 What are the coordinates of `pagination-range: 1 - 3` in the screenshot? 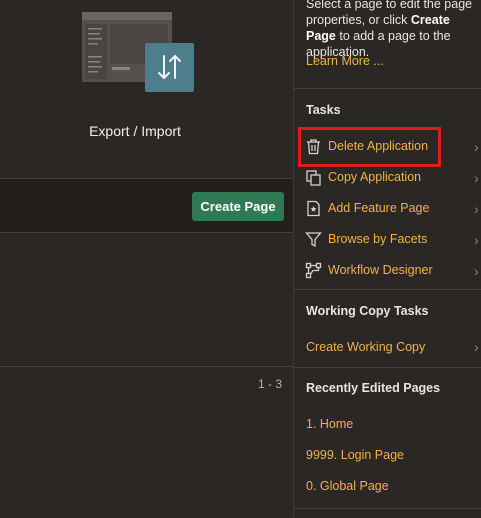 It's located at (270, 384).